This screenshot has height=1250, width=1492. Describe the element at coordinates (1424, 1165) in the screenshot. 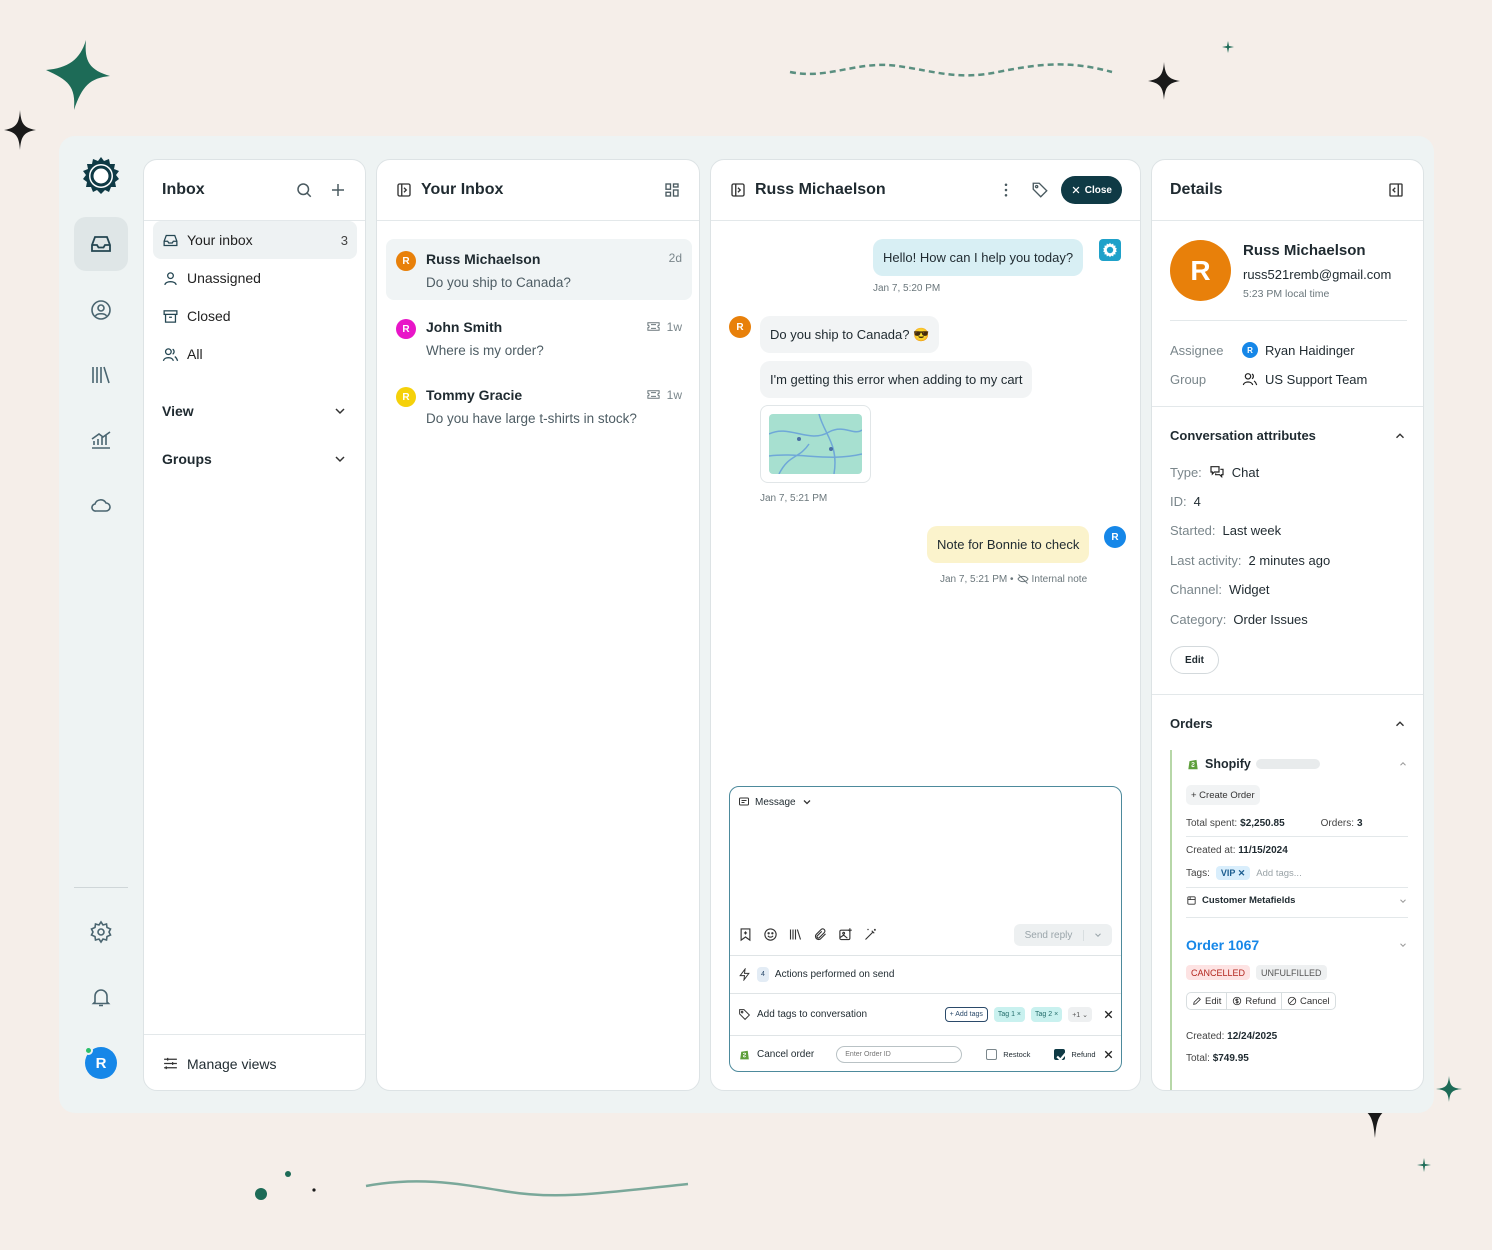

I see `sparkle-decoration-icon` at that location.